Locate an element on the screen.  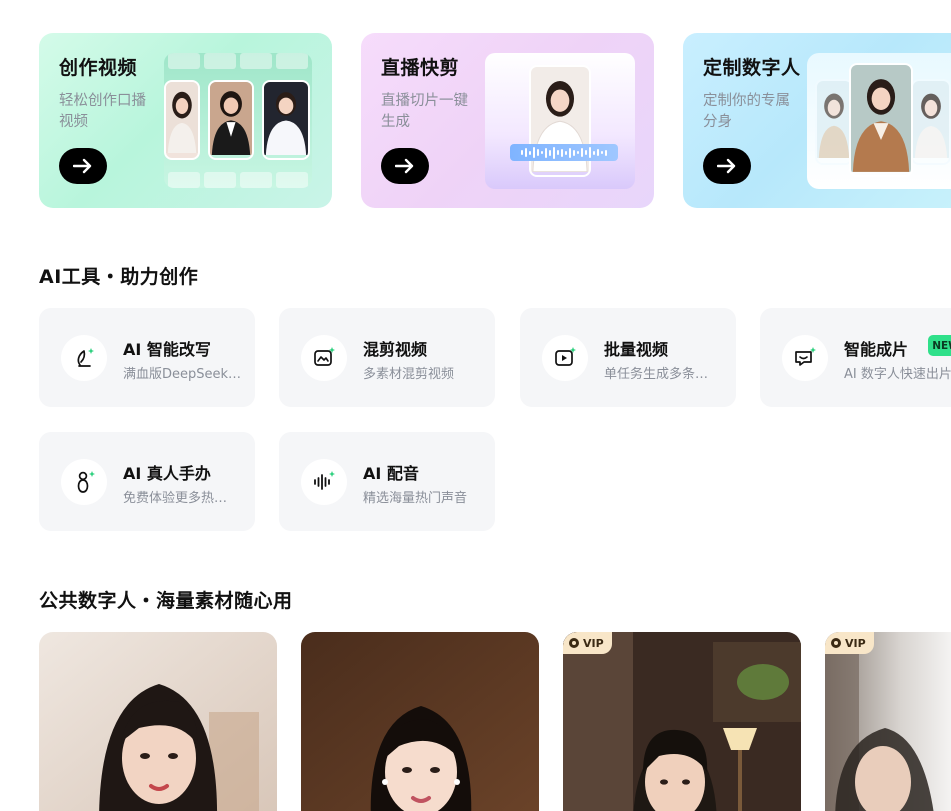
play-sparkle-icon is located at coordinates (565, 358).